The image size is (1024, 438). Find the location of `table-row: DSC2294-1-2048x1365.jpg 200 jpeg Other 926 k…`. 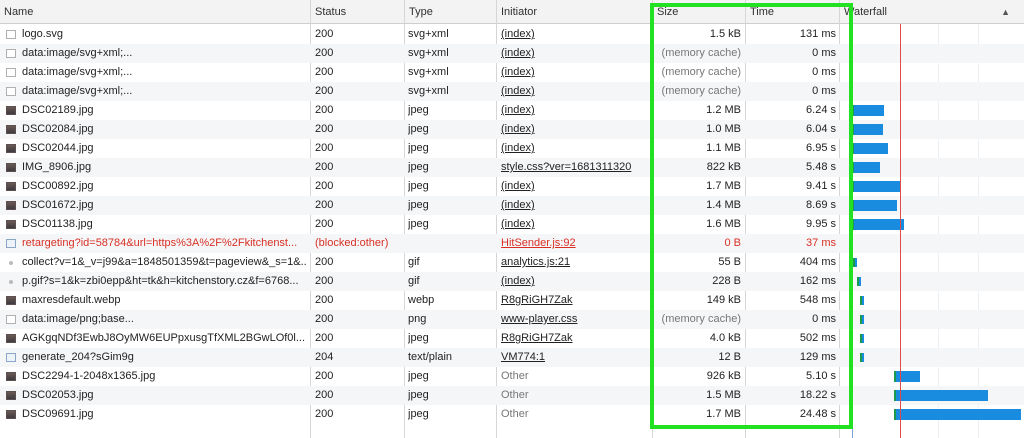

table-row: DSC2294-1-2048x1365.jpg 200 jpeg Other 926 k… is located at coordinates (512, 376).